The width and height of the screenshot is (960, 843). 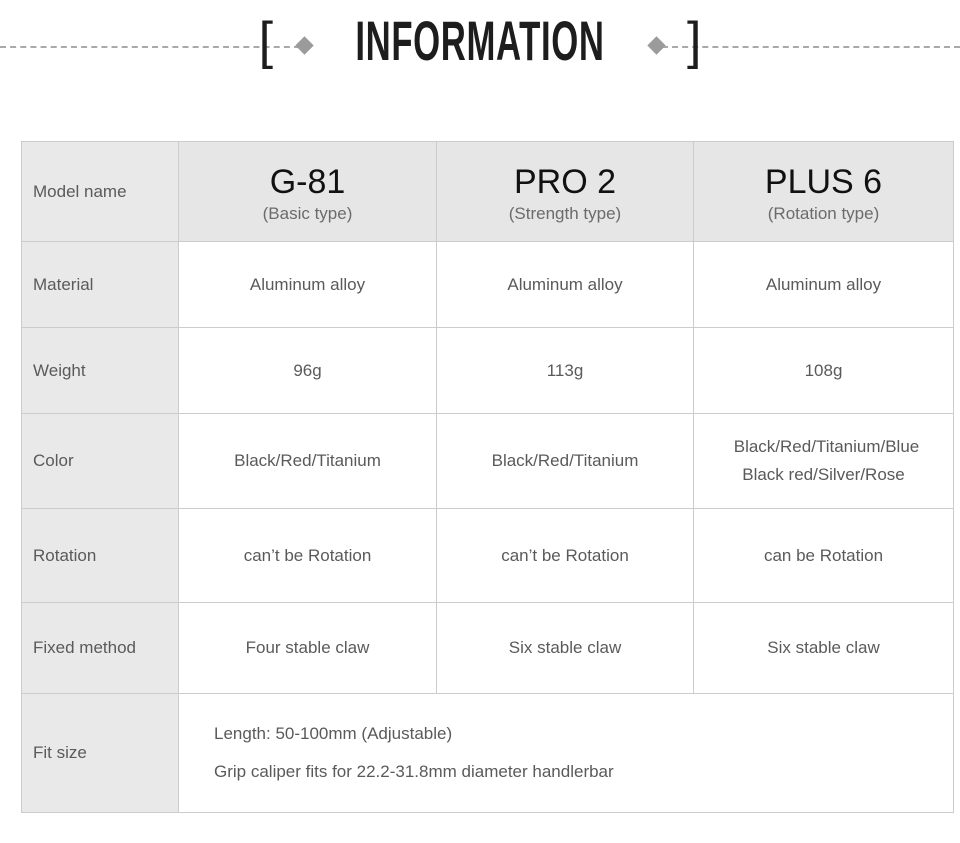 I want to click on page-banner: [ INFORMATION], so click(x=480, y=50).